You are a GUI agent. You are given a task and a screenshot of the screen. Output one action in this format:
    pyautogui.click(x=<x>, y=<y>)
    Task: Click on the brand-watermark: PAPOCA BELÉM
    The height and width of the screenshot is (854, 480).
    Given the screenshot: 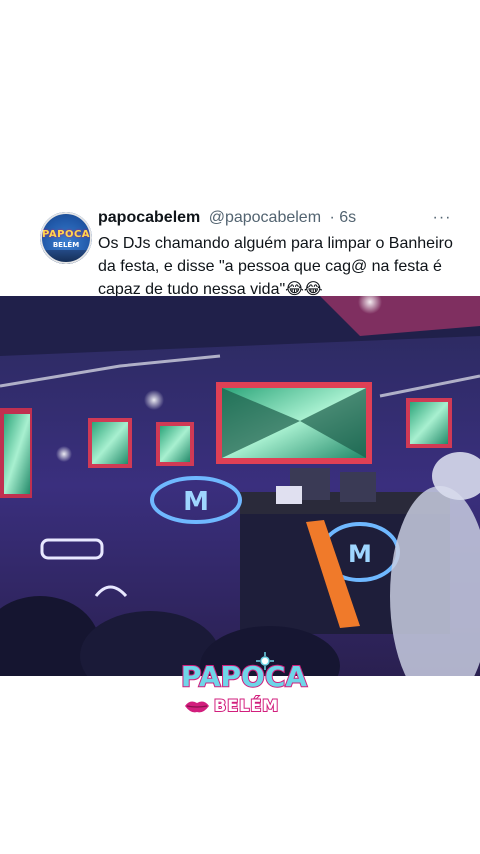 What is the action you would take?
    pyautogui.click(x=244, y=688)
    